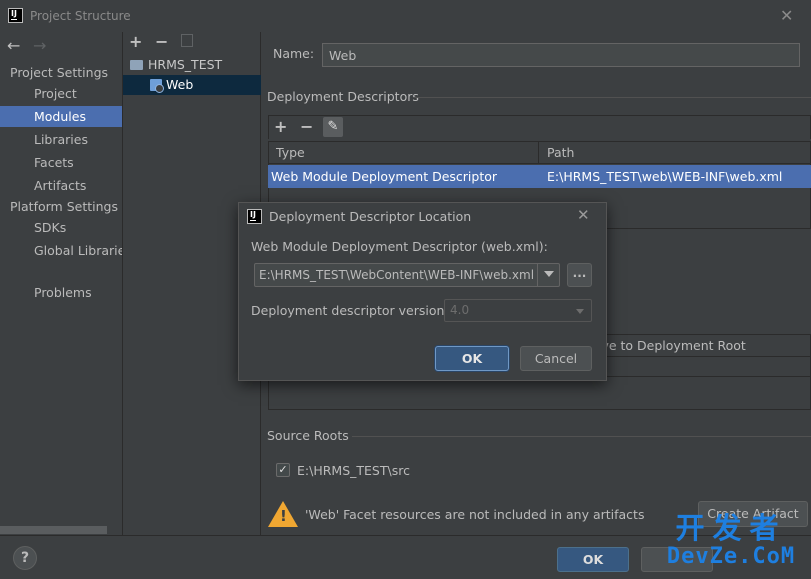  I want to click on window-title: Project Structure, so click(80, 16).